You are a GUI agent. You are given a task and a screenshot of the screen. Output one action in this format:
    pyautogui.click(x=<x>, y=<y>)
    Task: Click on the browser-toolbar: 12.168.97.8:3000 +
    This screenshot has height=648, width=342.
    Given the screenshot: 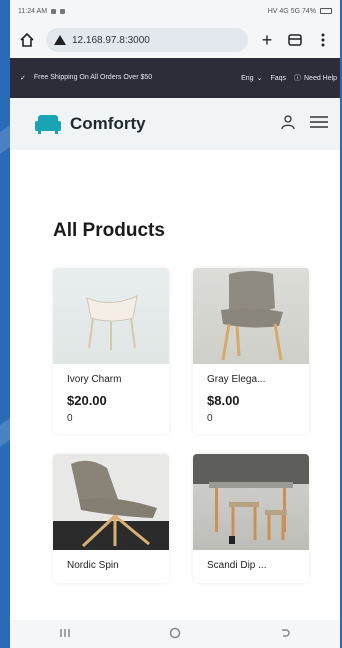 What is the action you would take?
    pyautogui.click(x=175, y=40)
    